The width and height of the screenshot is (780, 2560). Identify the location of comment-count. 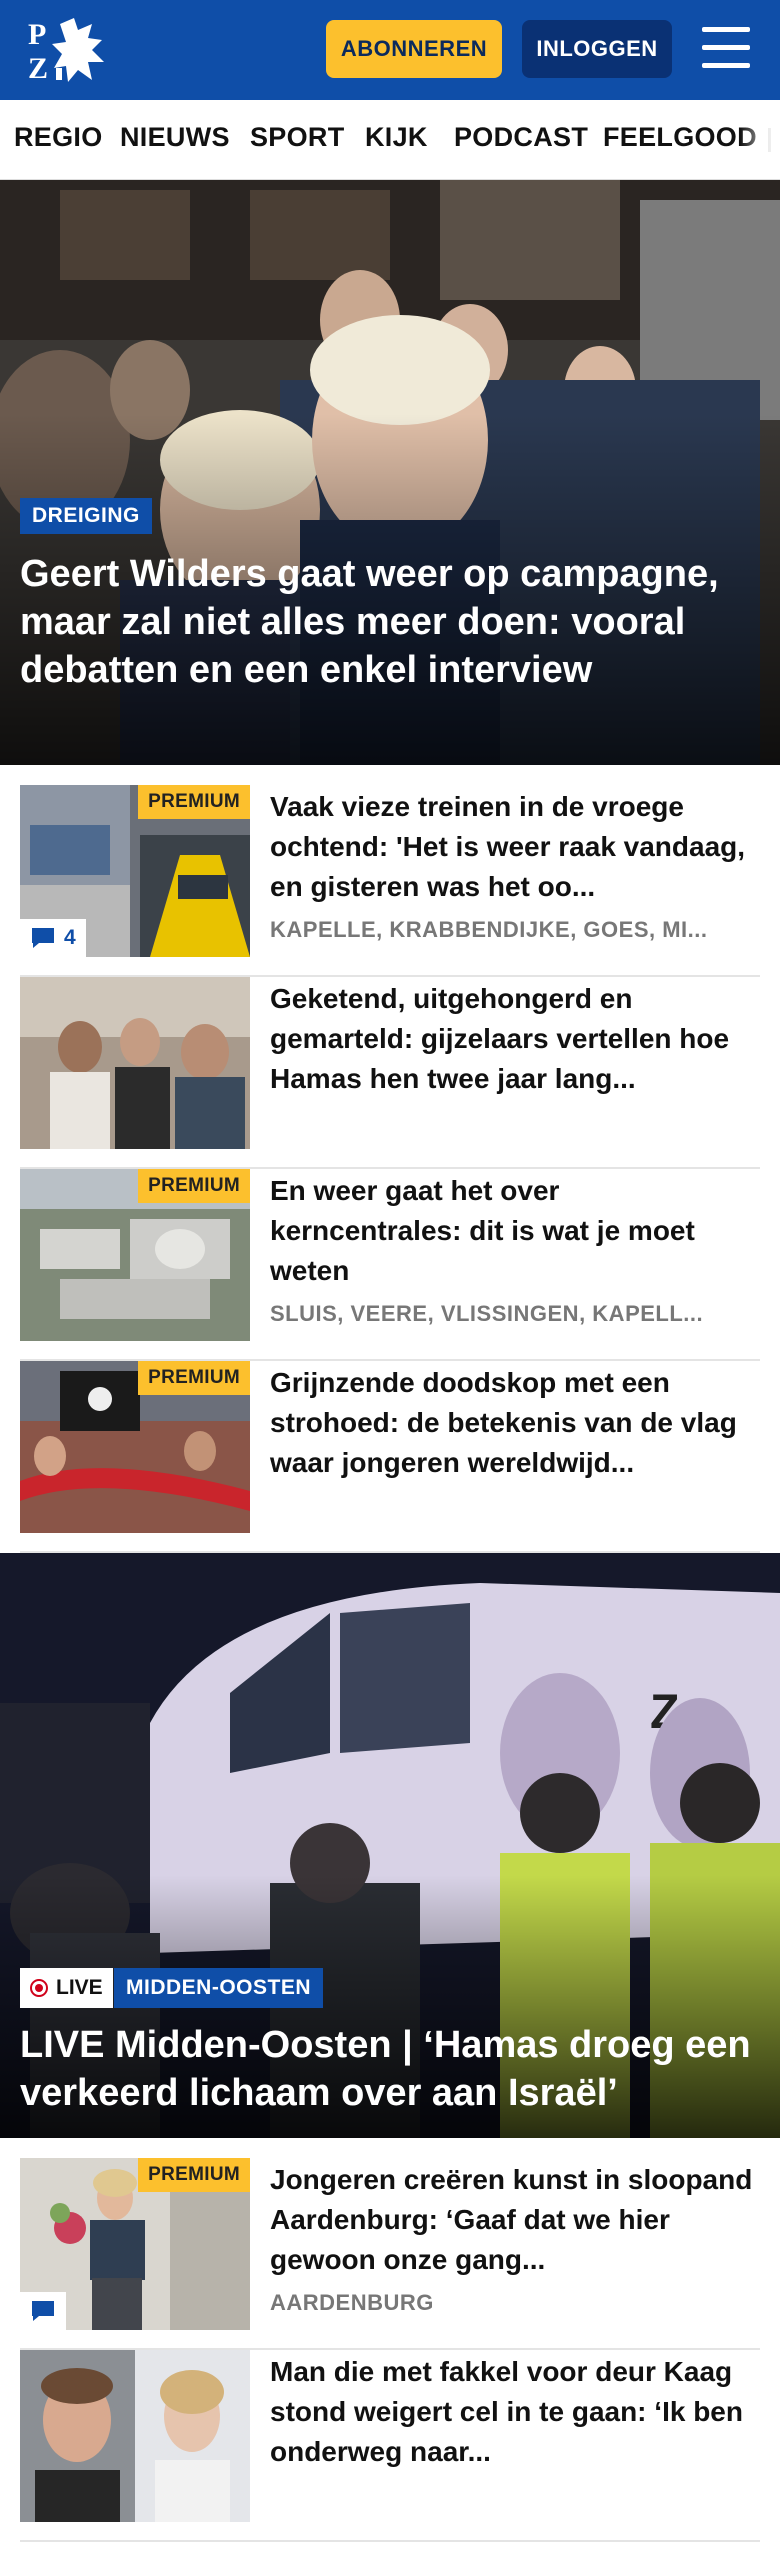
(43, 2311).